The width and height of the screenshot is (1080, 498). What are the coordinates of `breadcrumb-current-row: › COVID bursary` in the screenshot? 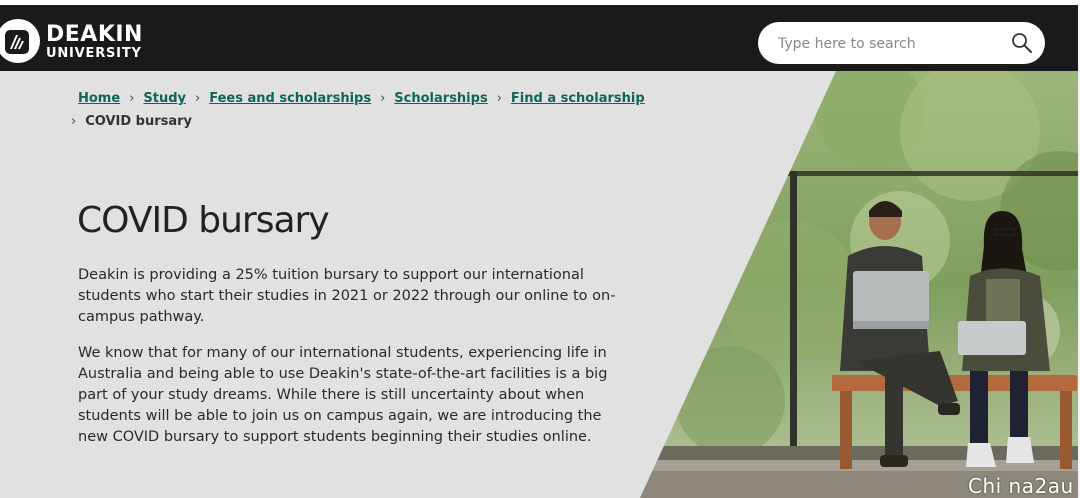 It's located at (131, 121).